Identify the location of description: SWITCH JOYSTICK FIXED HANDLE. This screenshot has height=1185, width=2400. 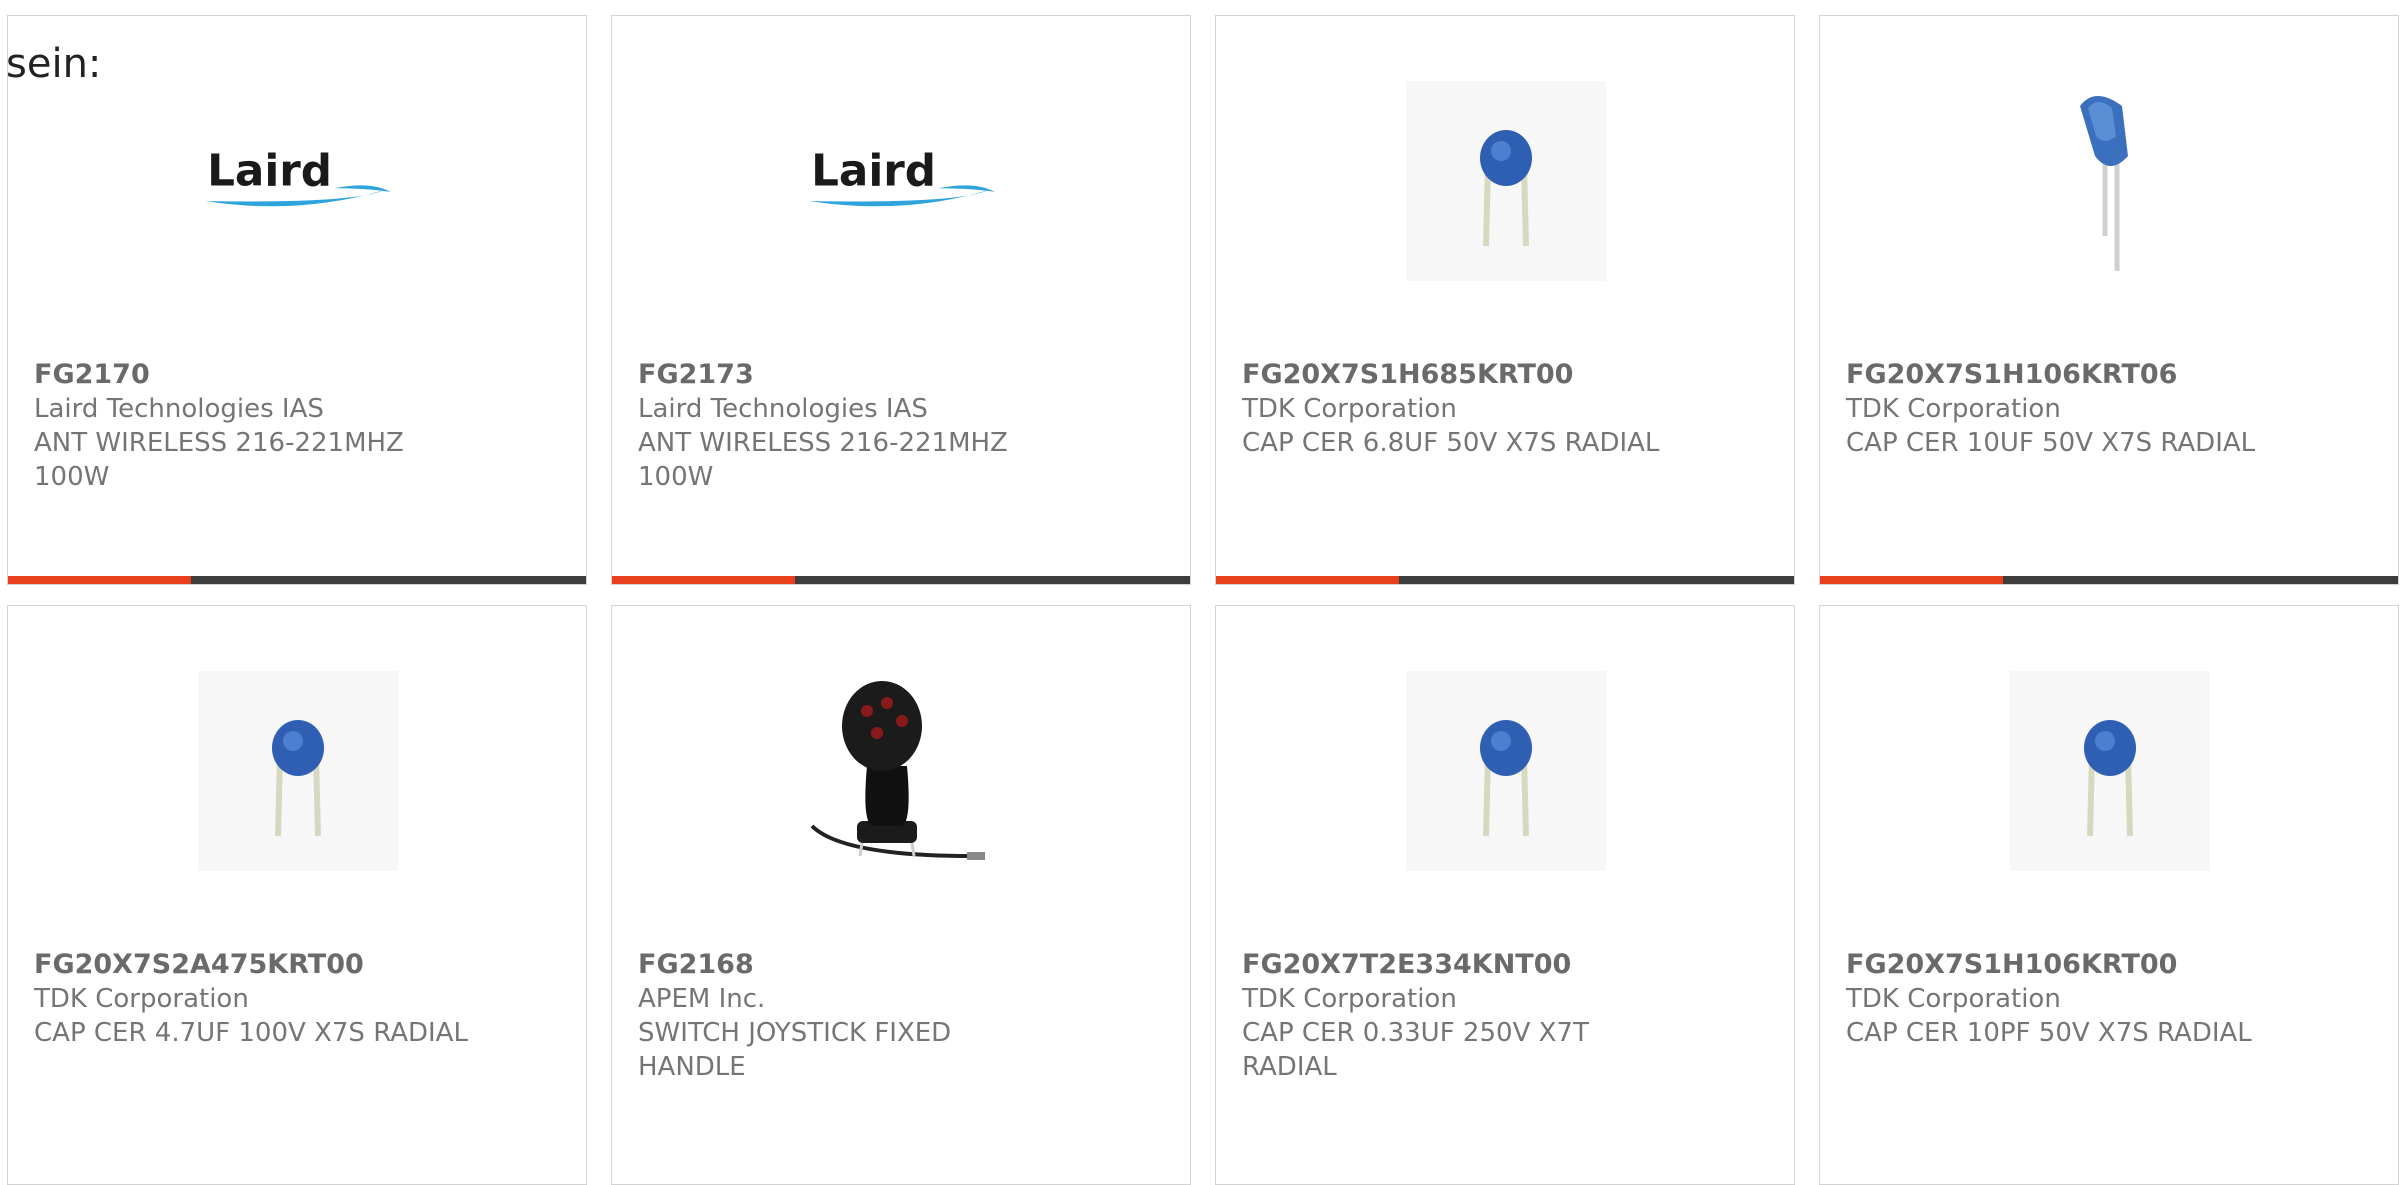
(795, 1050).